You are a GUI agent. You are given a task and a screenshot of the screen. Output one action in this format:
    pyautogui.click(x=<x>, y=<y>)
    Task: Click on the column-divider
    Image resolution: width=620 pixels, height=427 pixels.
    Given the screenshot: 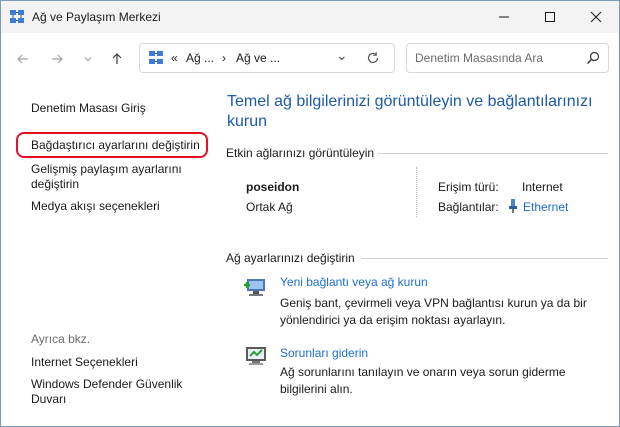 What is the action you would take?
    pyautogui.click(x=417, y=192)
    